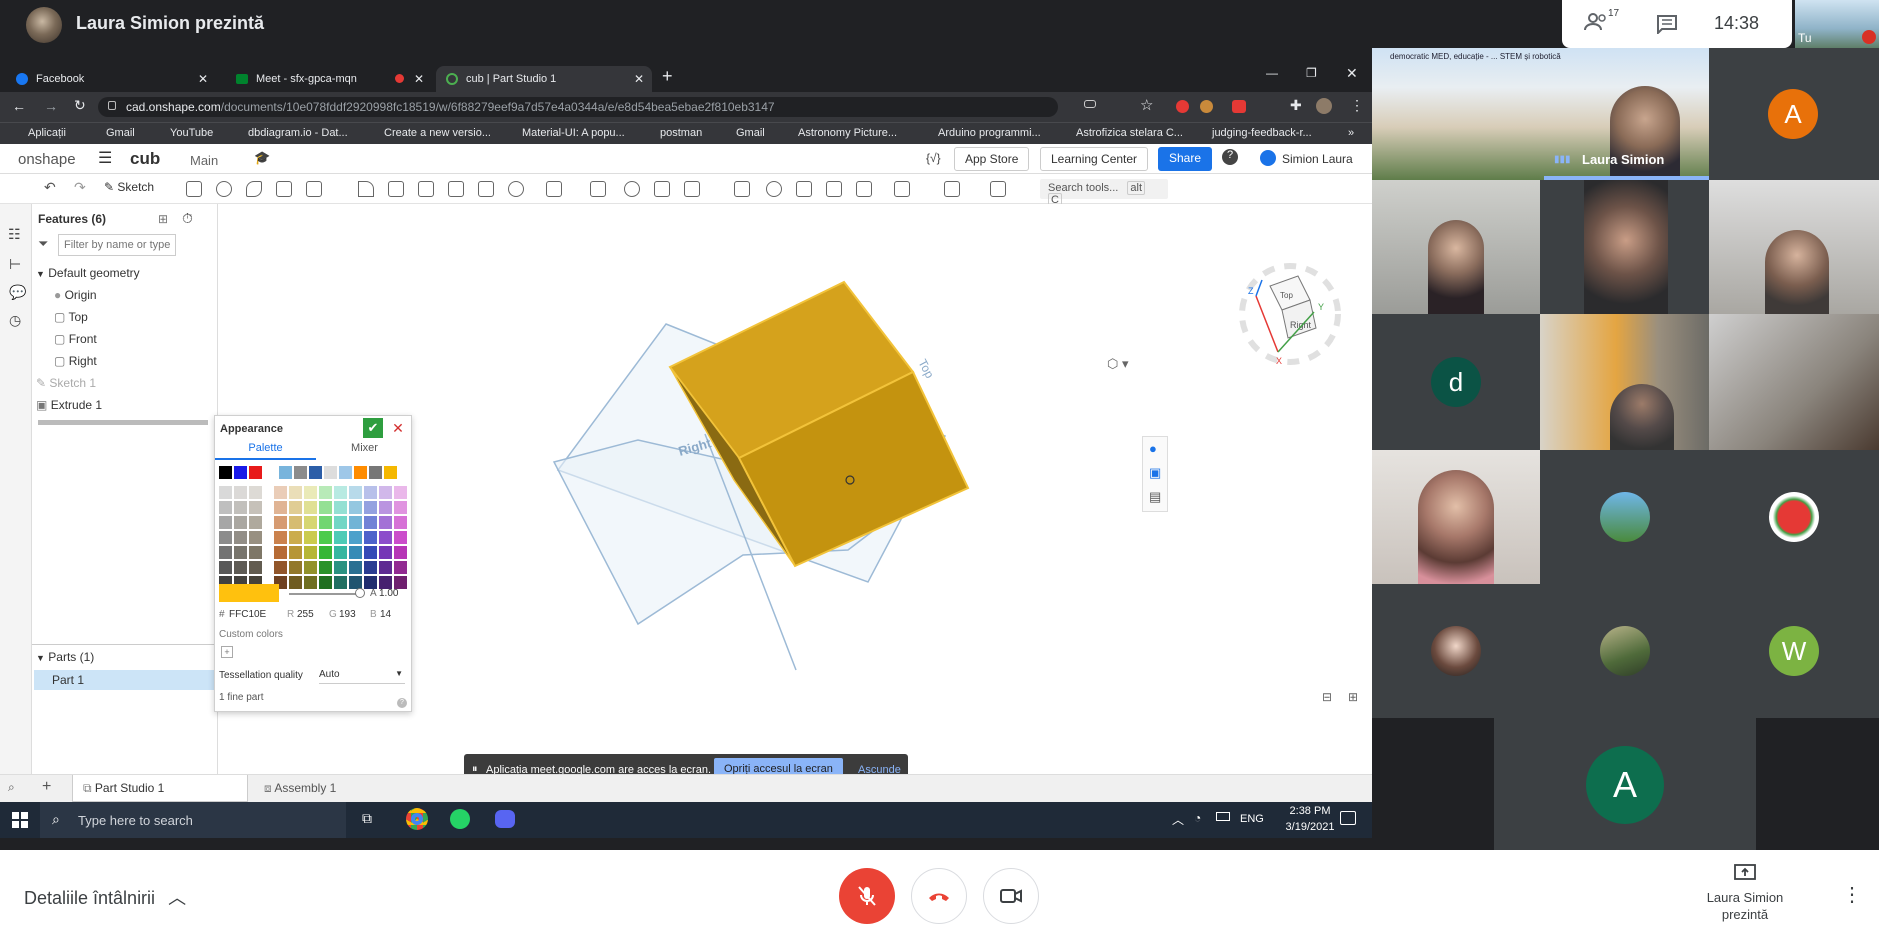  What do you see at coordinates (191, 133) in the screenshot?
I see `bookmark-youtube: YouTube` at bounding box center [191, 133].